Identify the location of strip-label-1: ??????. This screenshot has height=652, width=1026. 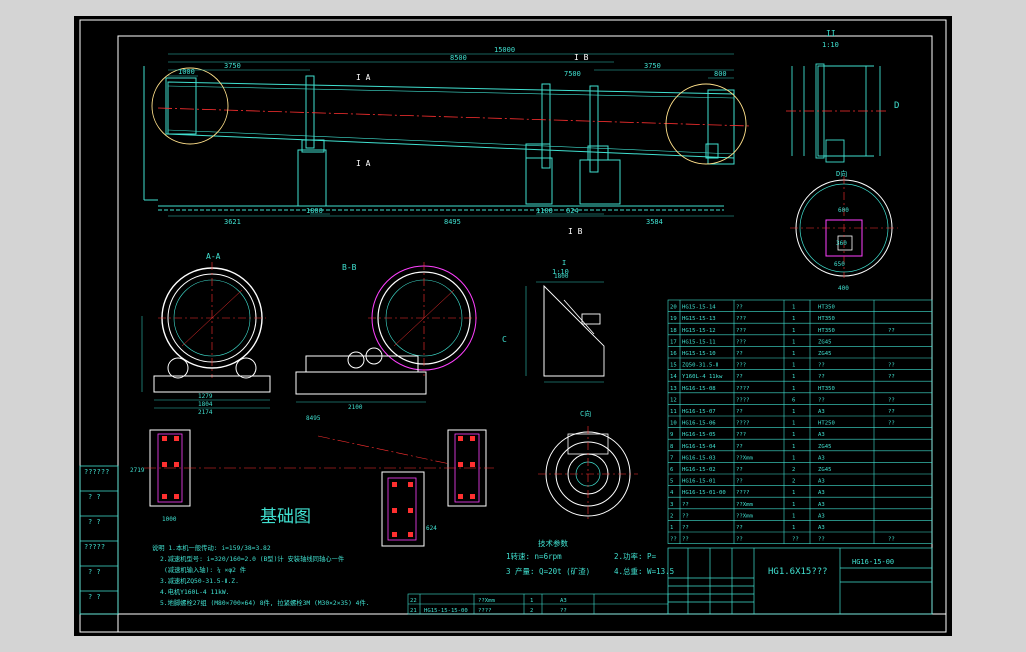
(96, 472).